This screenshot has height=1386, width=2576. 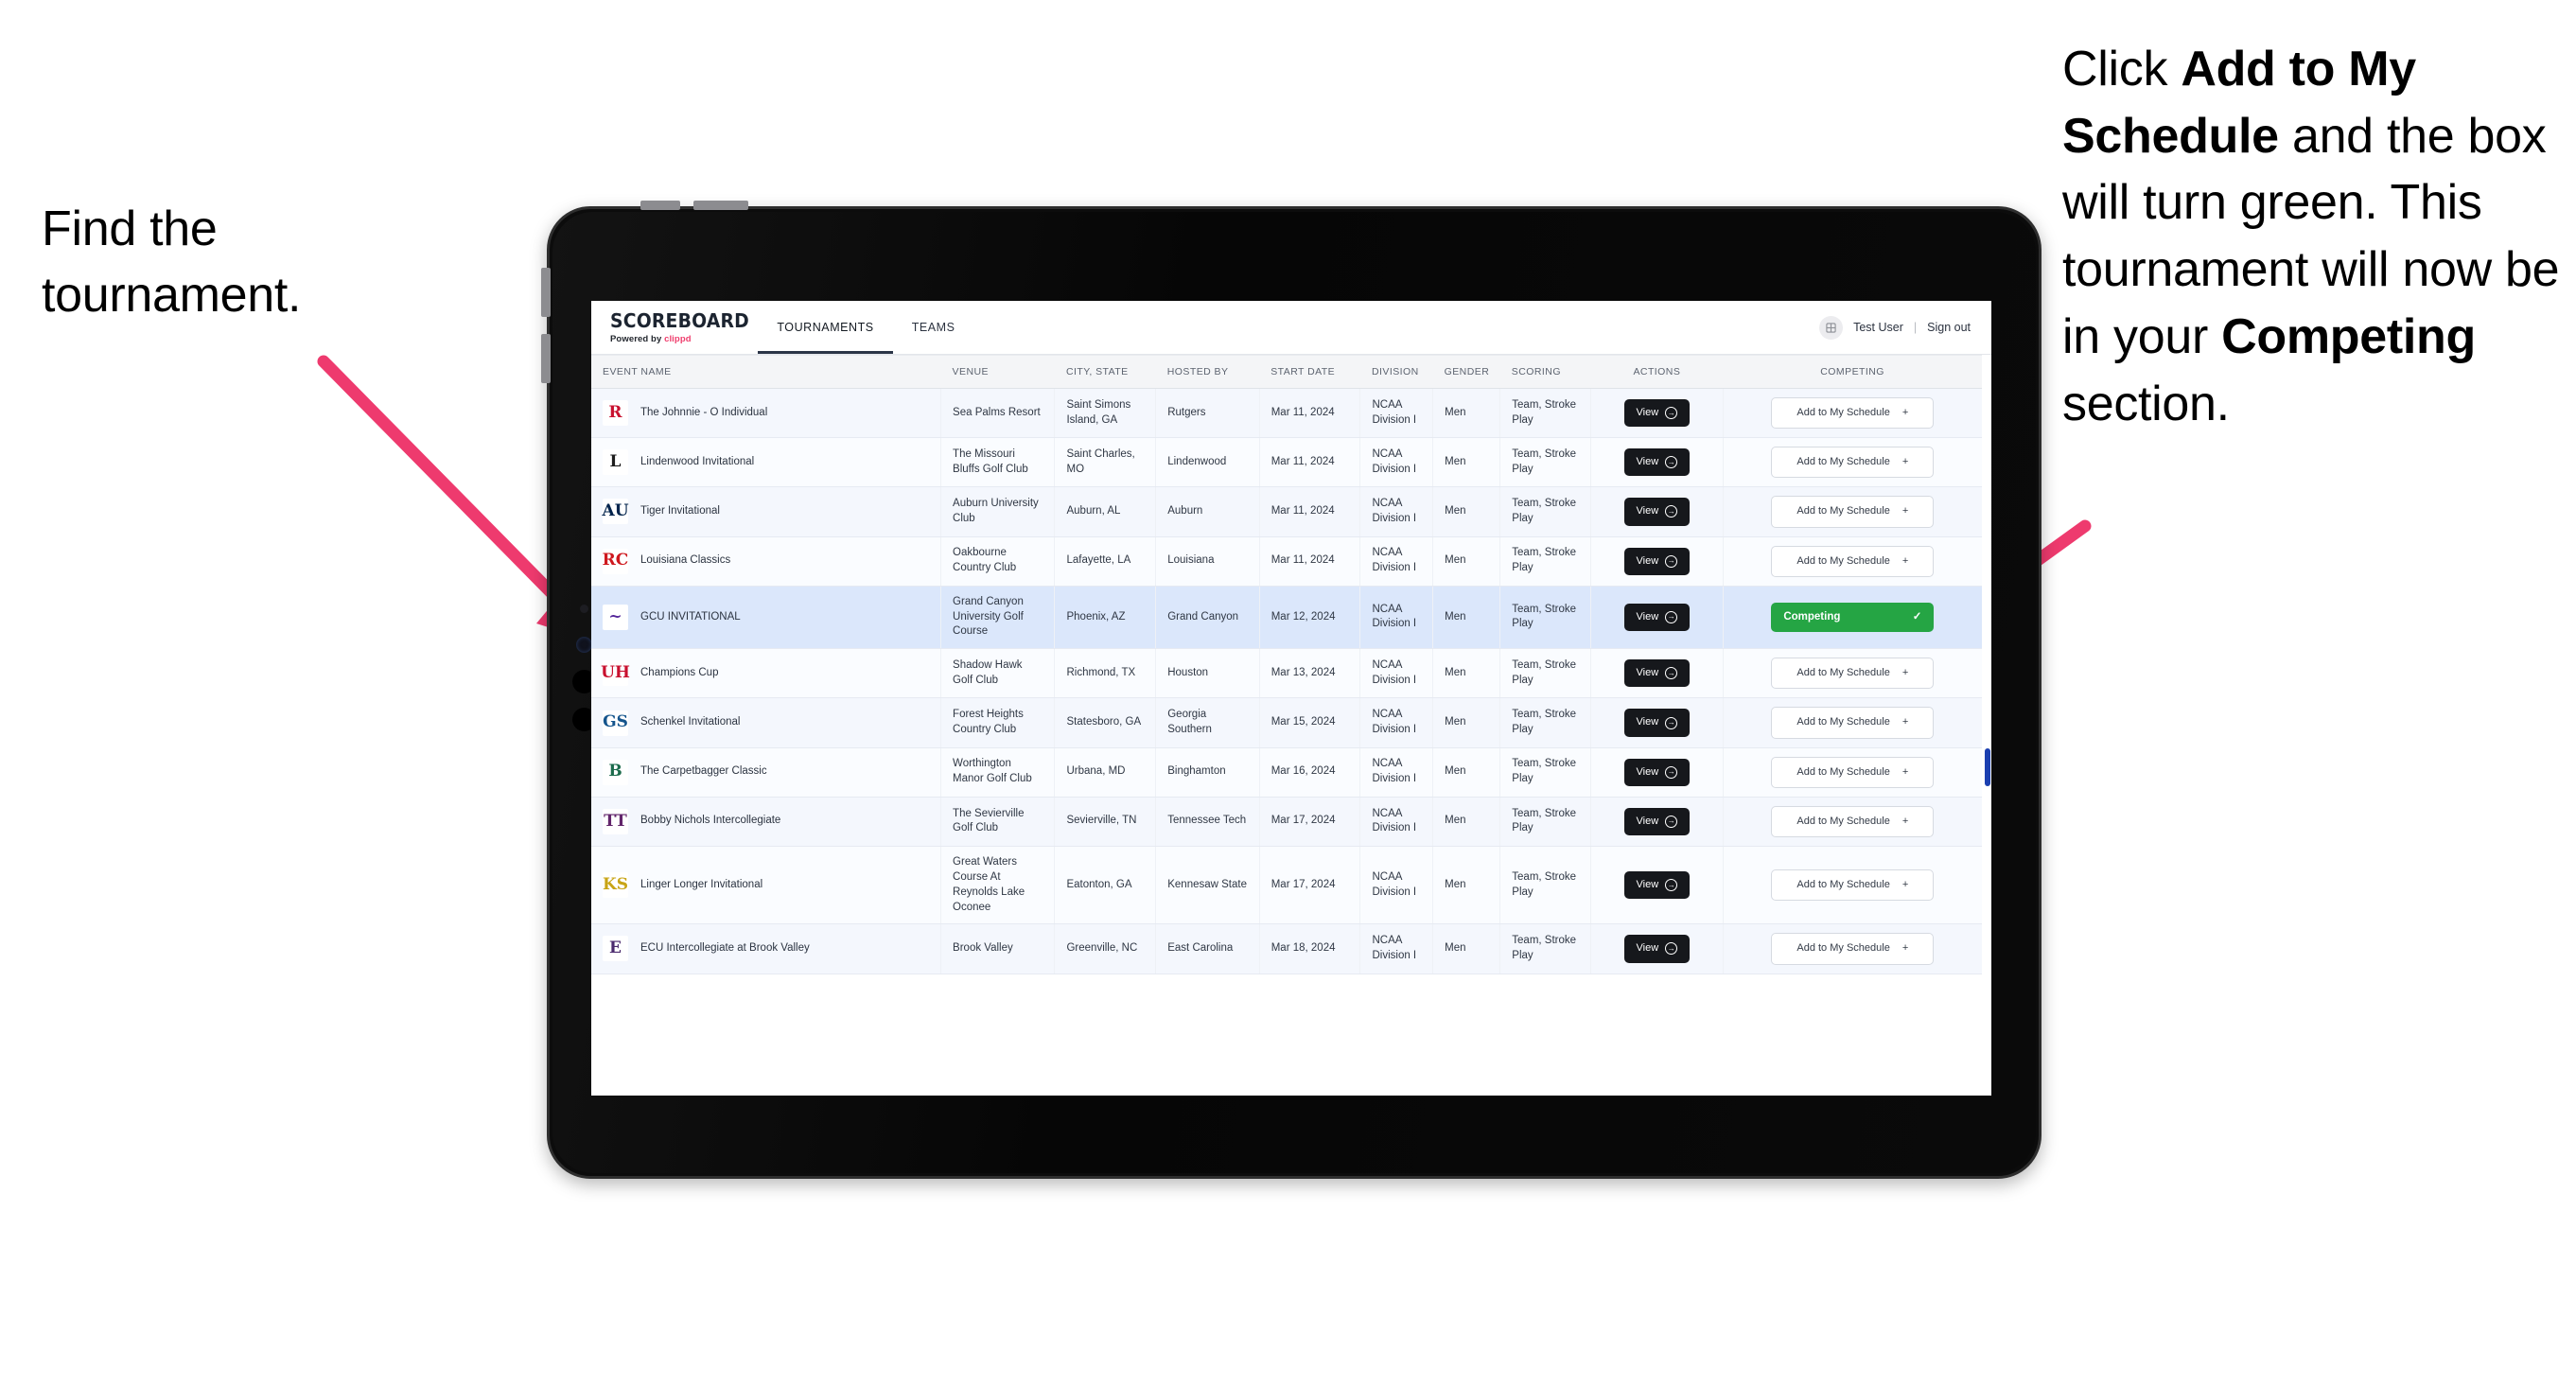 I want to click on cell-city-state: Lafayette, LA, so click(x=1105, y=561).